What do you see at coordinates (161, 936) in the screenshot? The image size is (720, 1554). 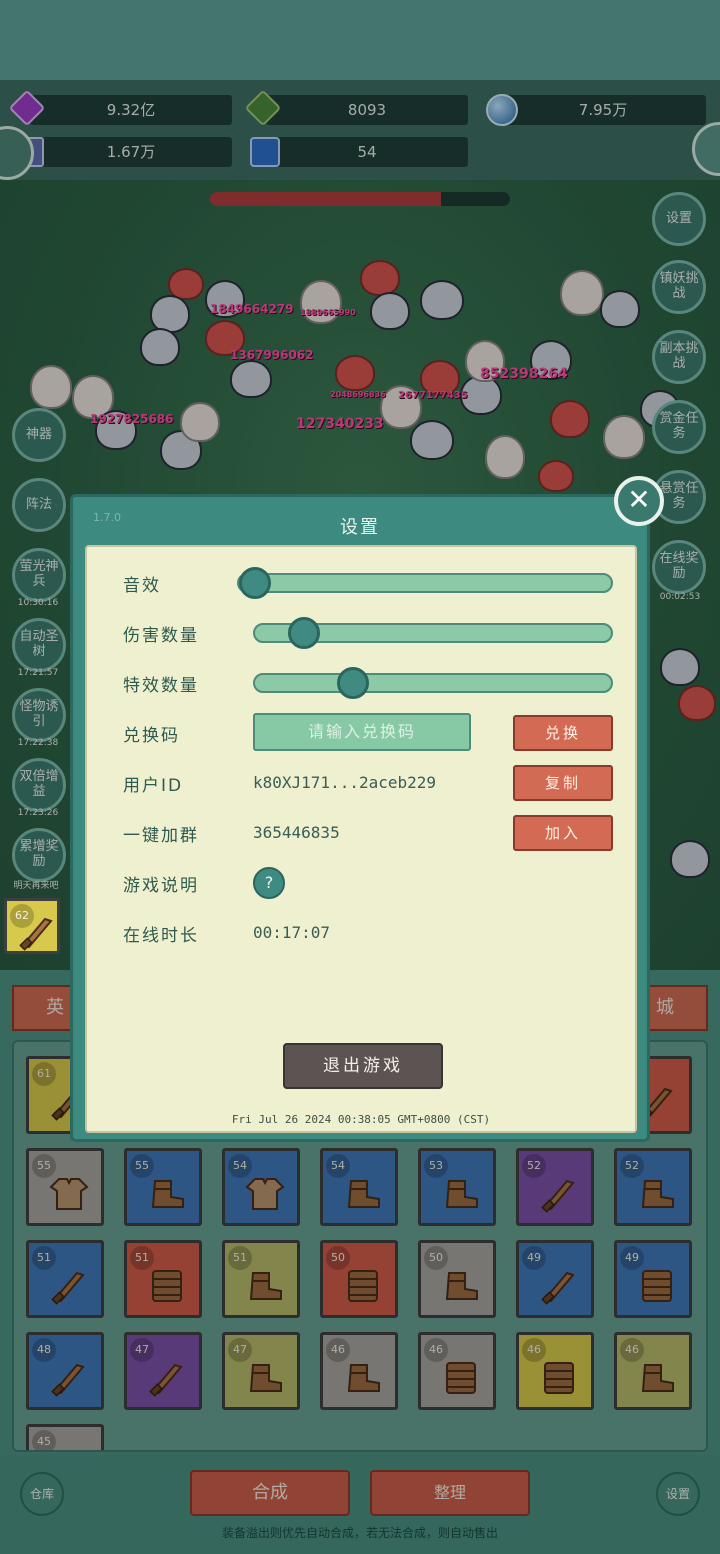 I see `online-time-label: 在线时长` at bounding box center [161, 936].